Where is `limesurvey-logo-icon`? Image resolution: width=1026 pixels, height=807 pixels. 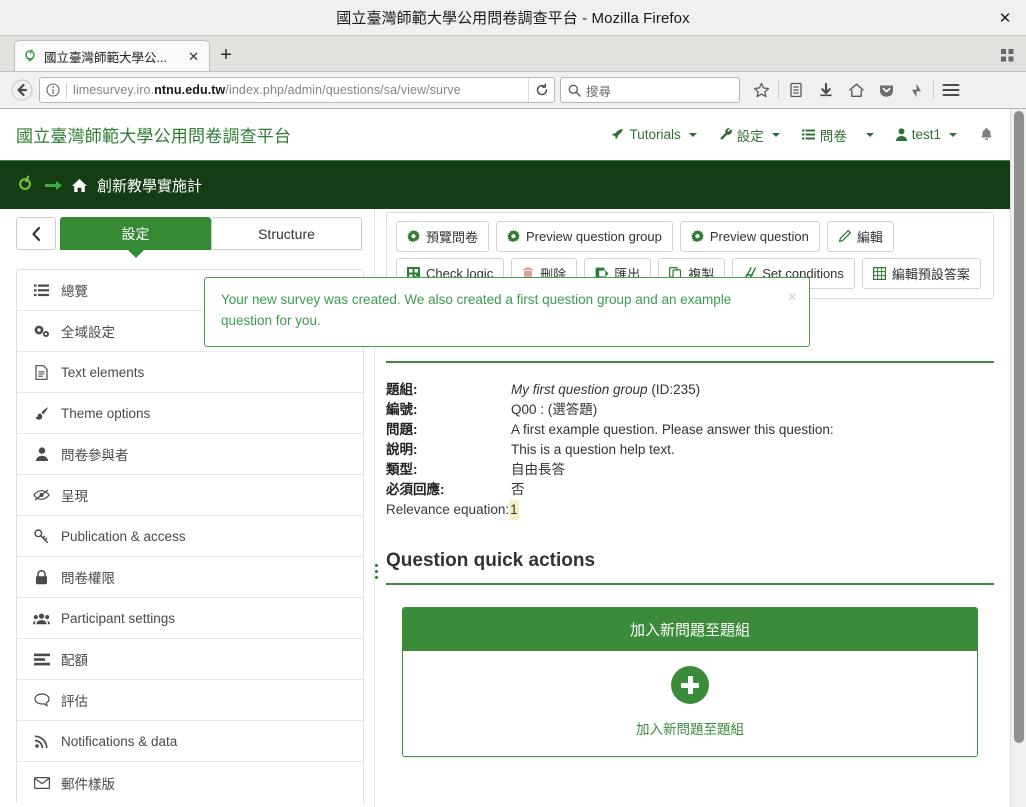
limesurvey-logo-icon is located at coordinates (25, 185).